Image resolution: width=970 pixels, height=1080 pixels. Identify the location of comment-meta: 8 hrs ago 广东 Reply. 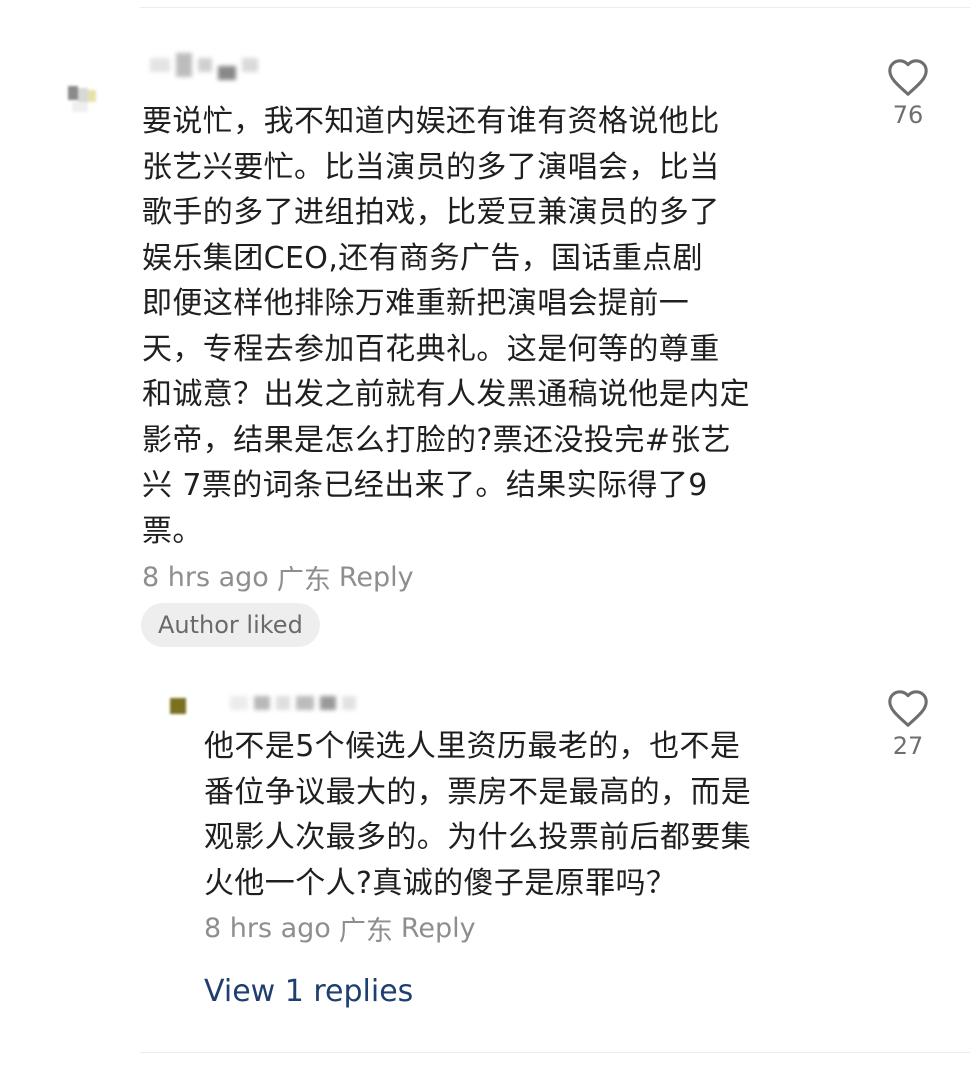
(278, 577).